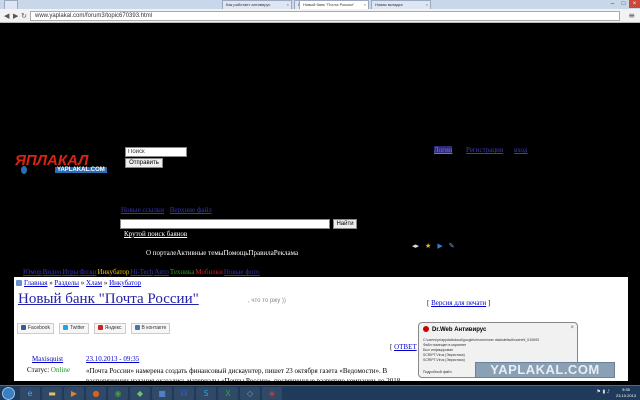 This screenshot has width=640, height=400. What do you see at coordinates (113, 272) in the screenshot?
I see `section-link: Инкубатор` at bounding box center [113, 272].